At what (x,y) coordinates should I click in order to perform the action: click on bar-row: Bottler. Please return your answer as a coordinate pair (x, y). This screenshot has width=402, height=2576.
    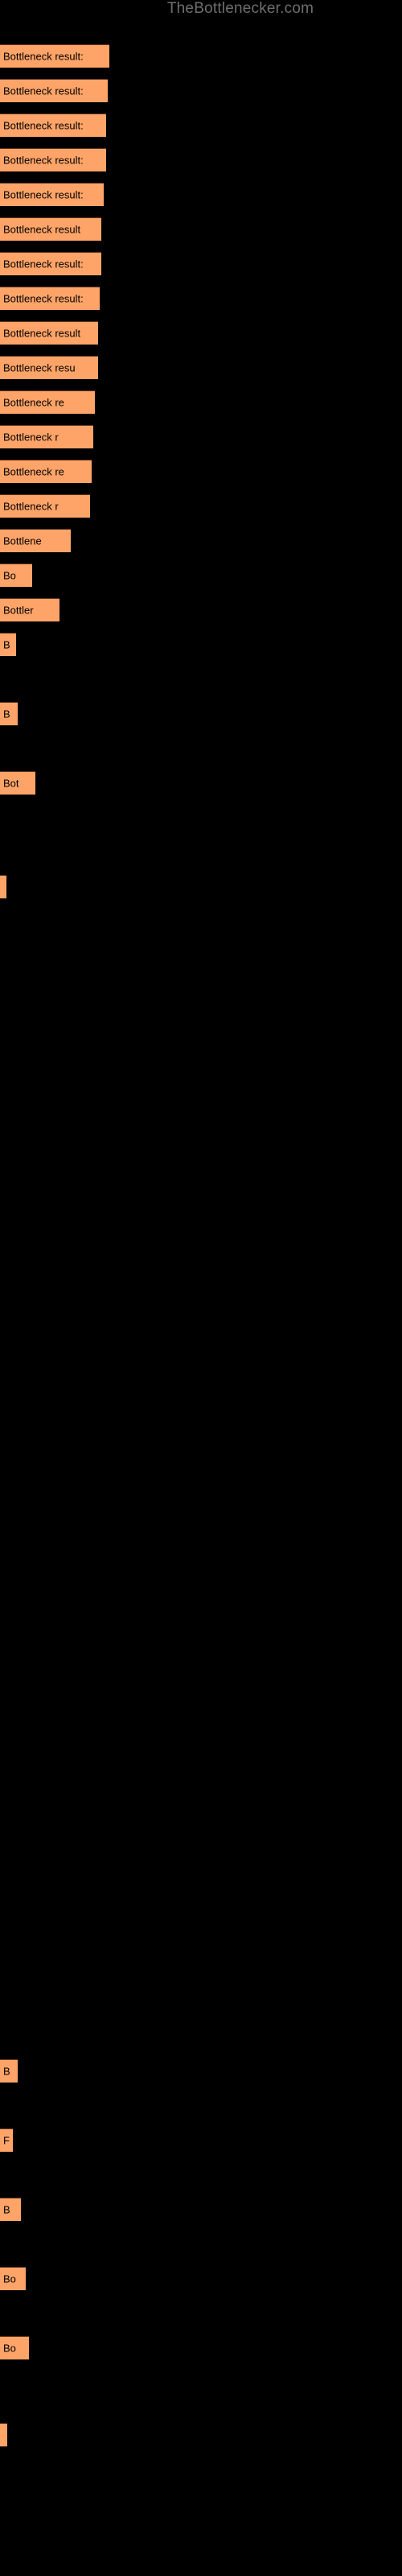
    Looking at the image, I should click on (29, 609).